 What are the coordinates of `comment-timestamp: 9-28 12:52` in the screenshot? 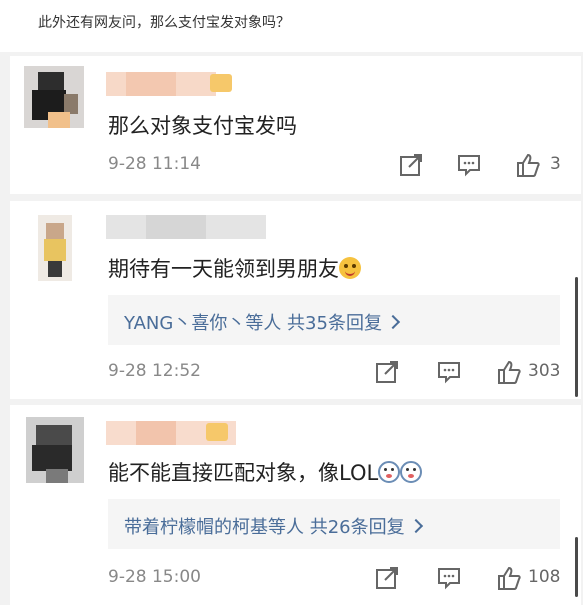 It's located at (154, 371).